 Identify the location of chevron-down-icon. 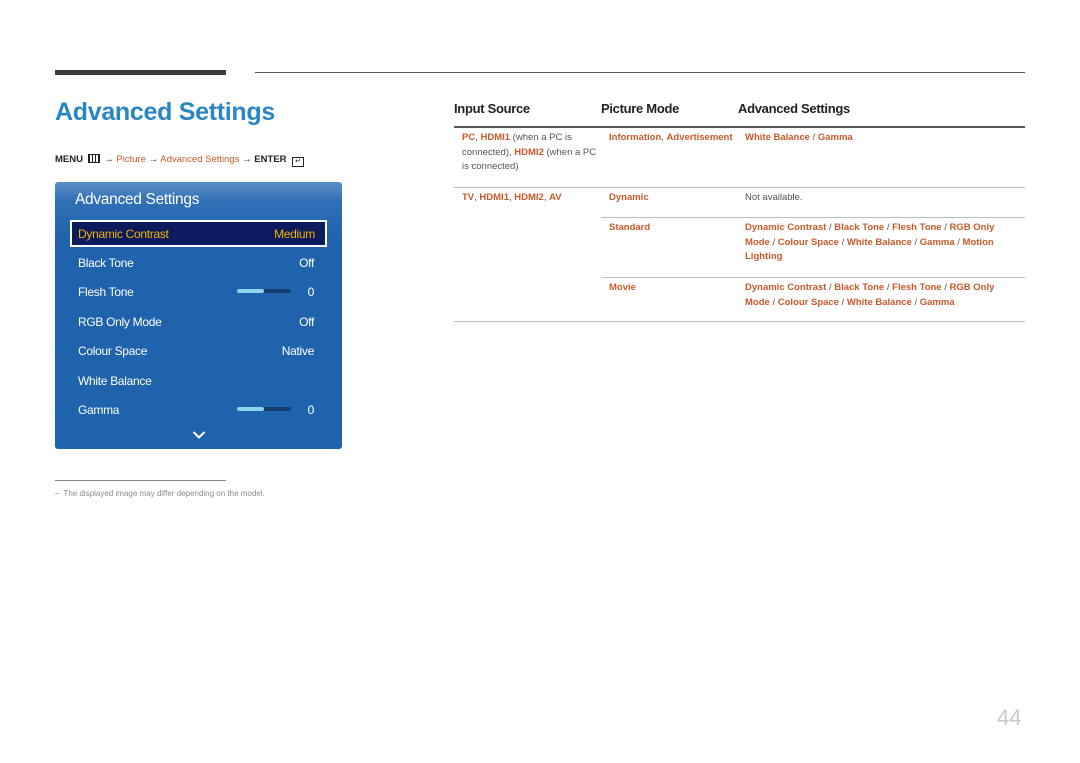
(199, 435).